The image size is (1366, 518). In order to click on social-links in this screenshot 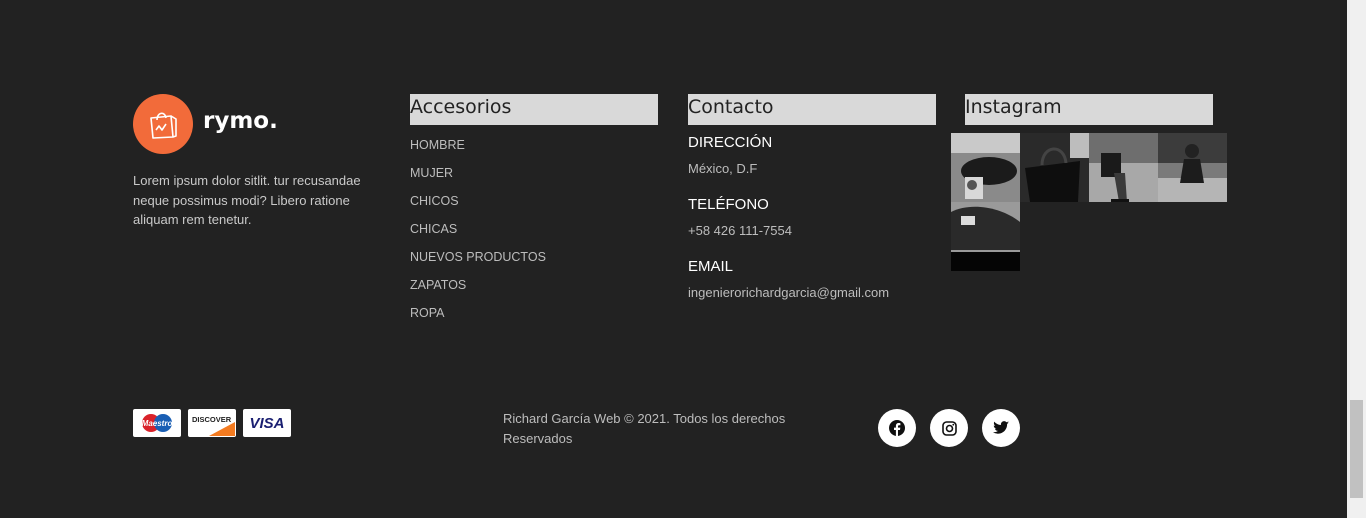, I will do `click(949, 428)`.